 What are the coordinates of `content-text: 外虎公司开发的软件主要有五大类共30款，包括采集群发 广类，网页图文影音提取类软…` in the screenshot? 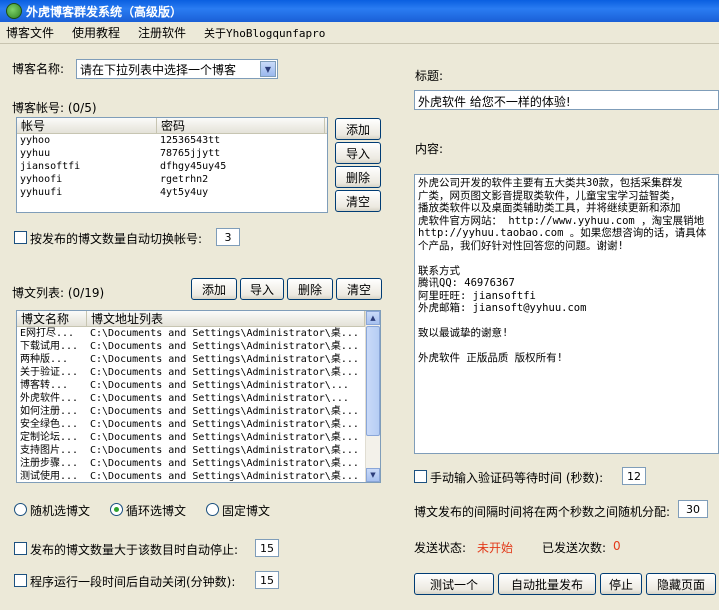 It's located at (562, 270).